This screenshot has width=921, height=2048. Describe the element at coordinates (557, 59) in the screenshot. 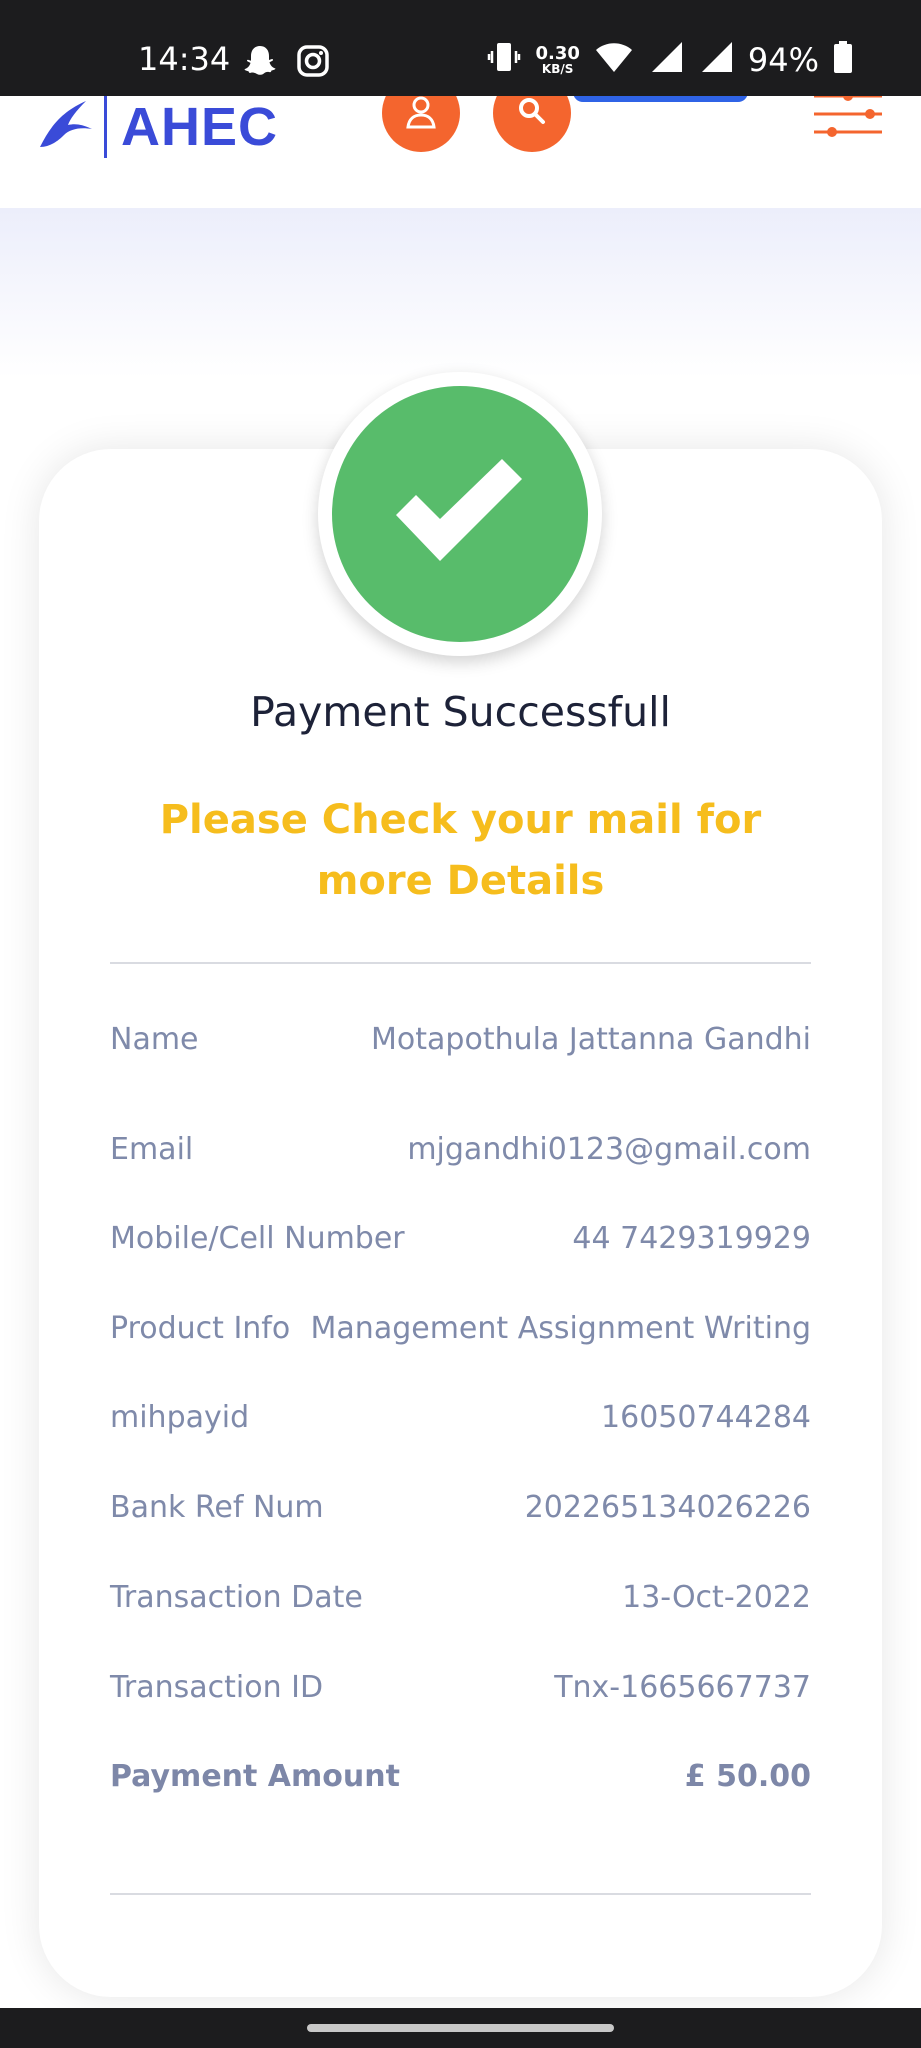

I see `network-speed: 0.30 KB/S` at that location.